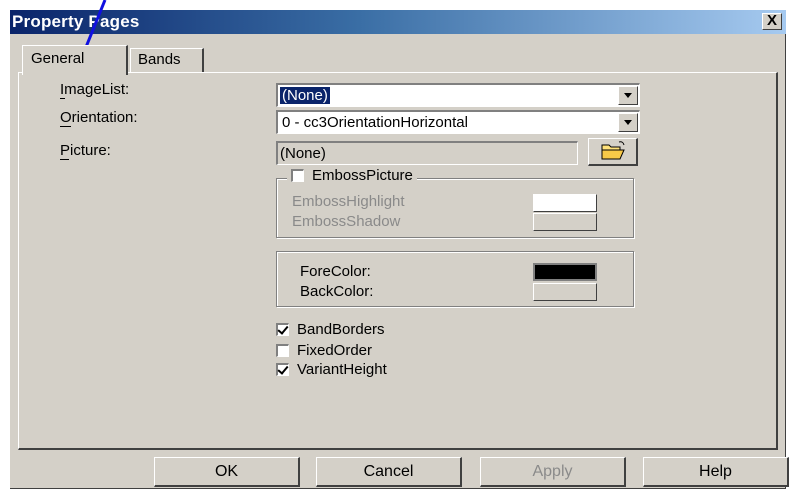 This screenshot has width=798, height=492. What do you see at coordinates (565, 292) in the screenshot?
I see `backcolor-swatch` at bounding box center [565, 292].